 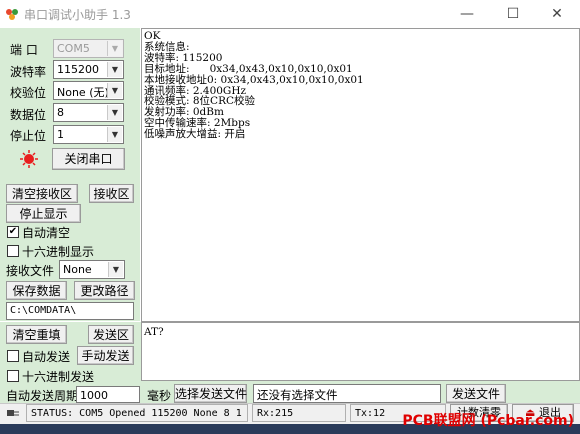 What do you see at coordinates (28, 115) in the screenshot?
I see `databits-label: 数据位` at bounding box center [28, 115].